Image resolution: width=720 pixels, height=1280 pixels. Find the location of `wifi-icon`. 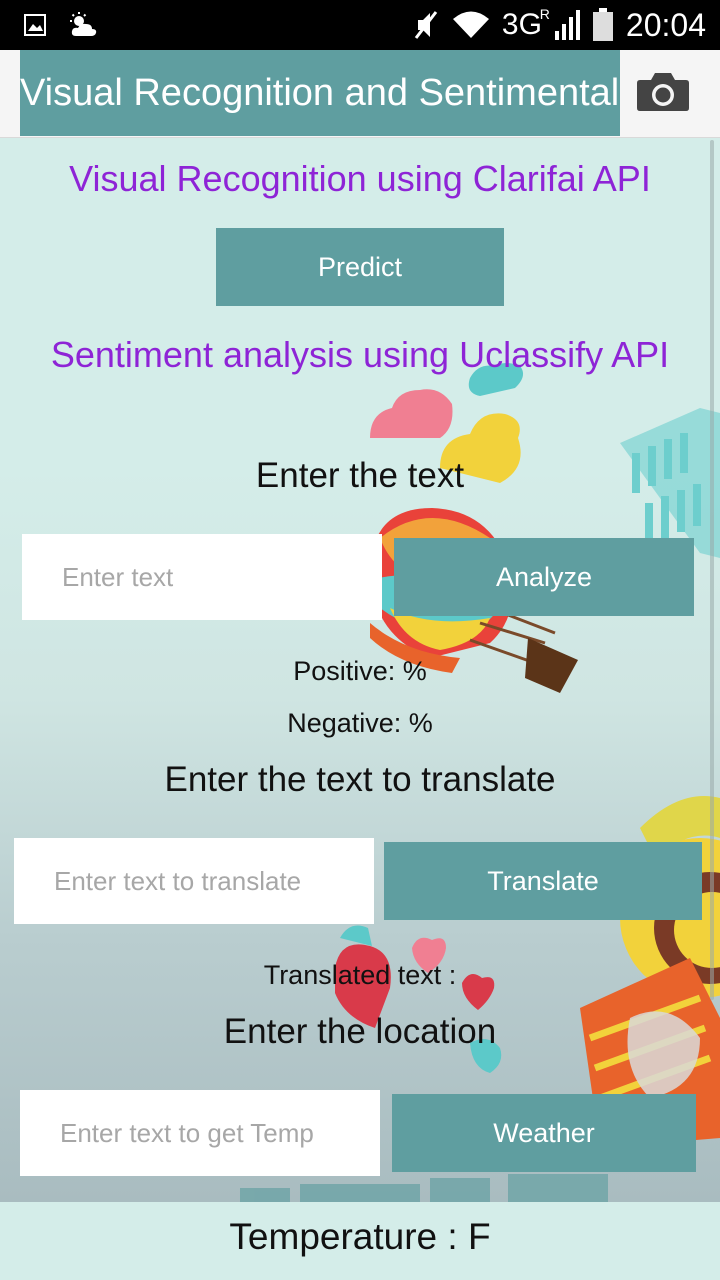

wifi-icon is located at coordinates (470, 24).